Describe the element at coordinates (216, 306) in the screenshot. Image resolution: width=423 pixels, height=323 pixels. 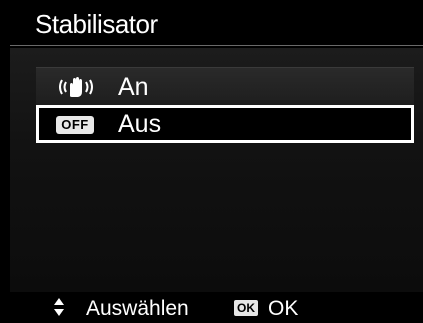
I see `footer-bar: Auswählen OK OK` at that location.